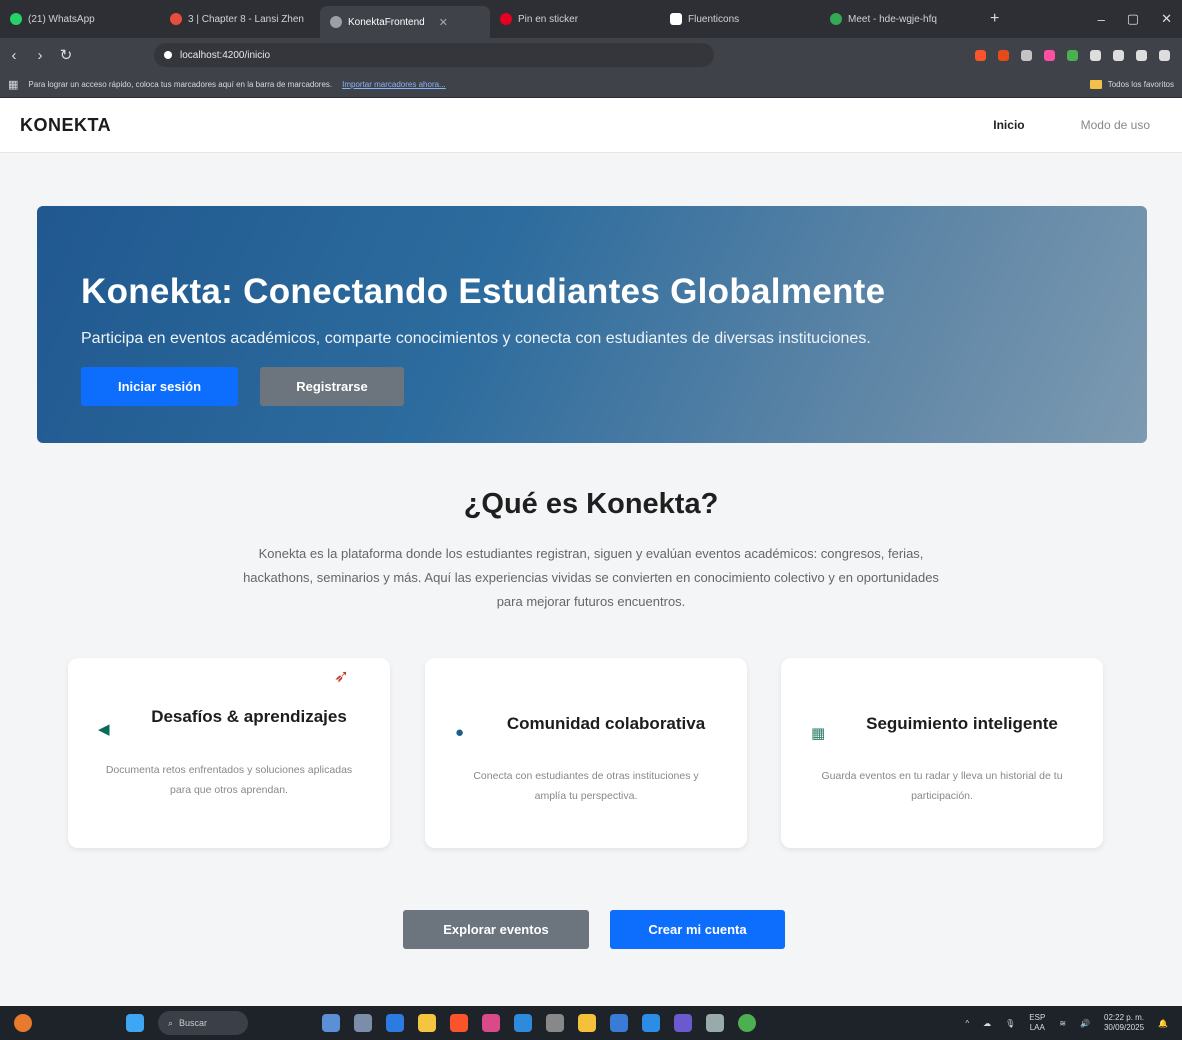  What do you see at coordinates (1124, 1017) in the screenshot?
I see `clock-time: 02:22 p. m.` at bounding box center [1124, 1017].